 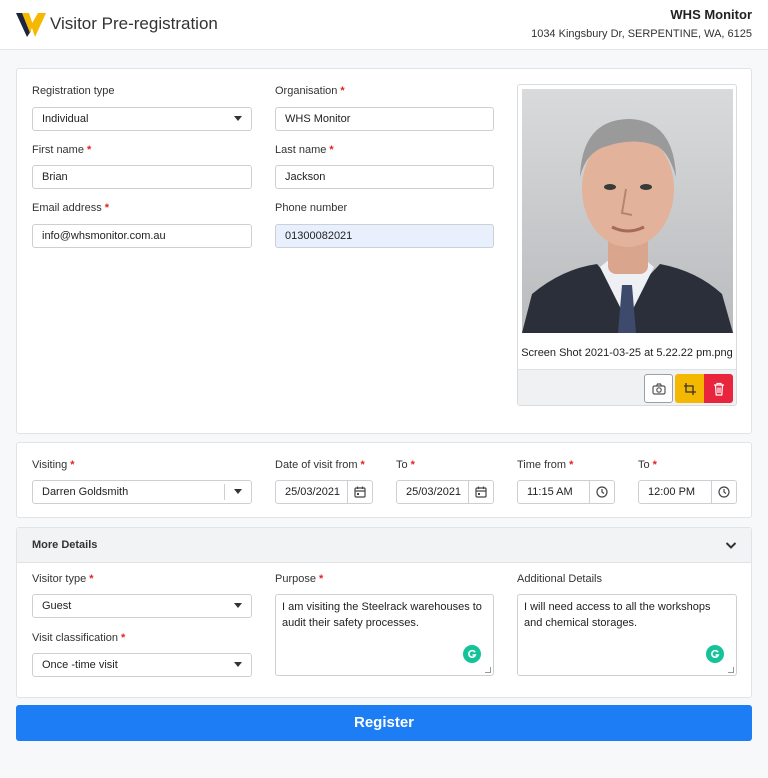 I want to click on photo-filename: Screen Shot 2021-03-25 at 5.22.22 pm.png, so click(x=627, y=353).